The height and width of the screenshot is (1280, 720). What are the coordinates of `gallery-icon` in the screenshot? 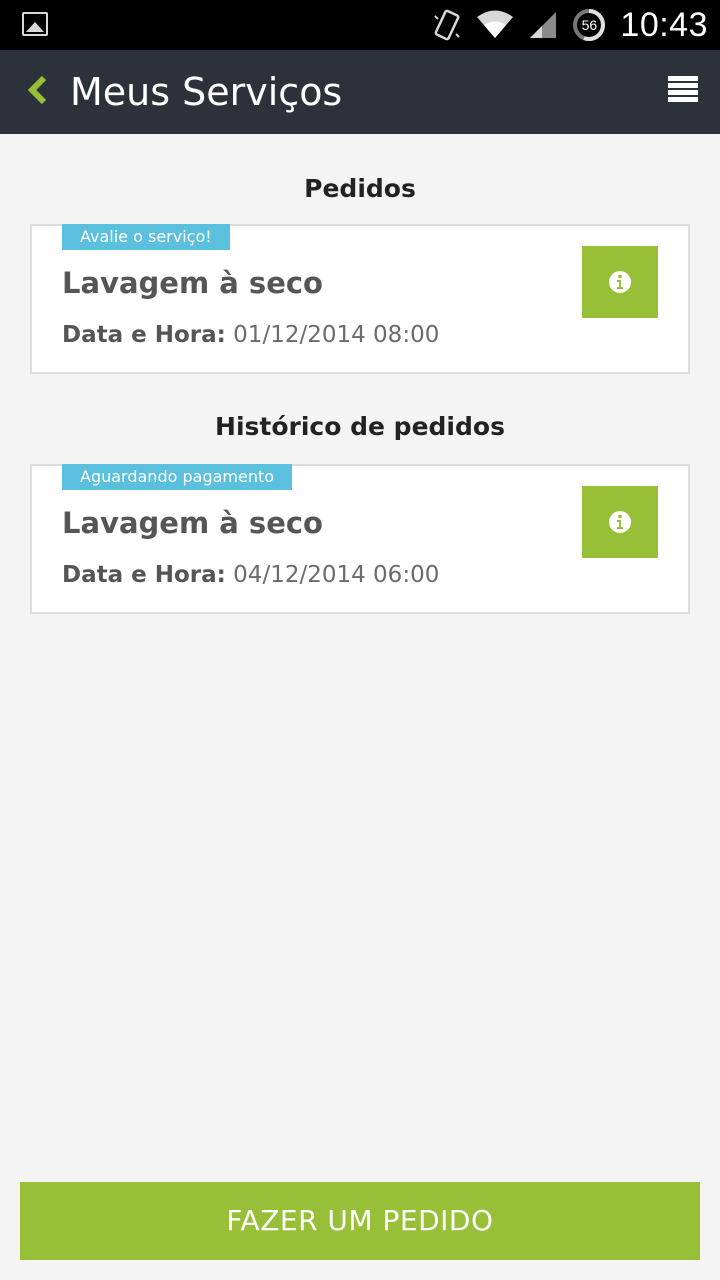 It's located at (35, 24).